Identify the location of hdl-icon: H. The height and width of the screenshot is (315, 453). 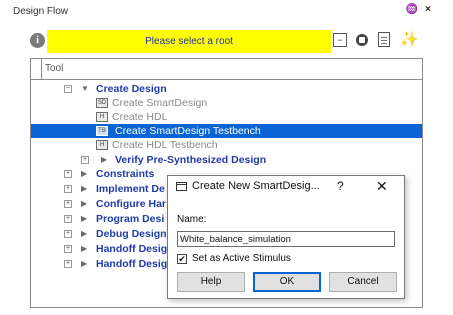
(102, 117).